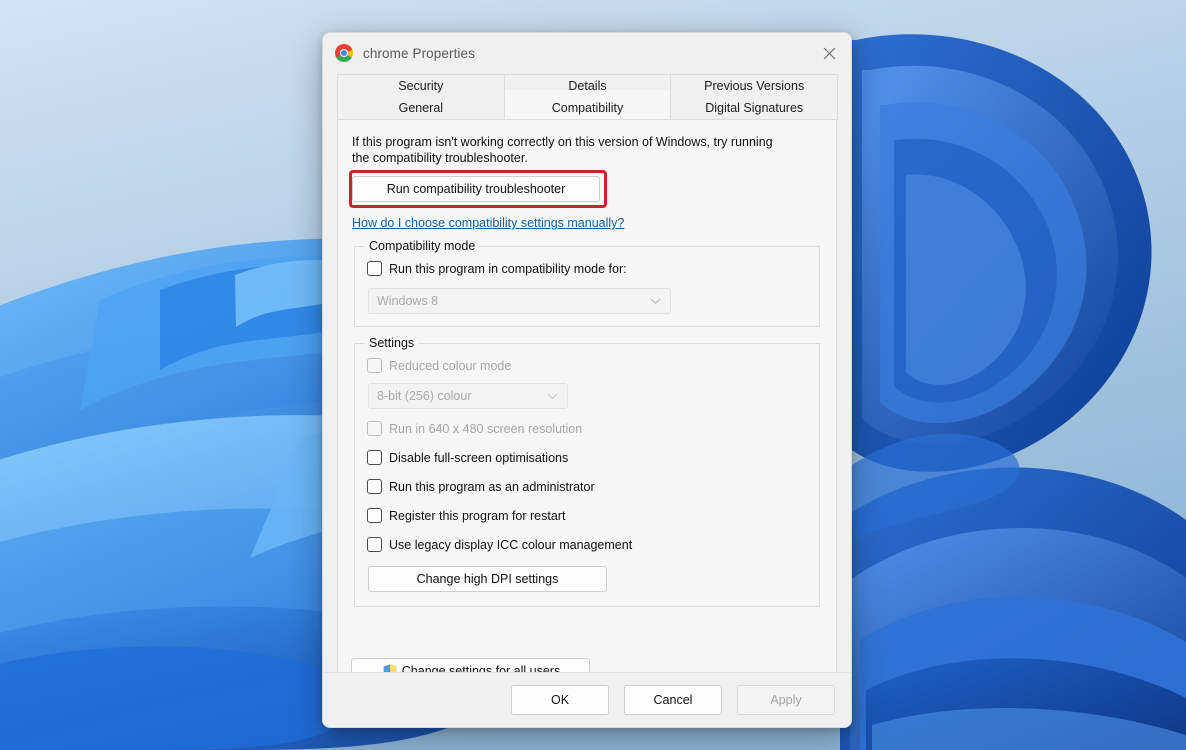  What do you see at coordinates (673, 700) in the screenshot?
I see `cancel-button: Cancel` at bounding box center [673, 700].